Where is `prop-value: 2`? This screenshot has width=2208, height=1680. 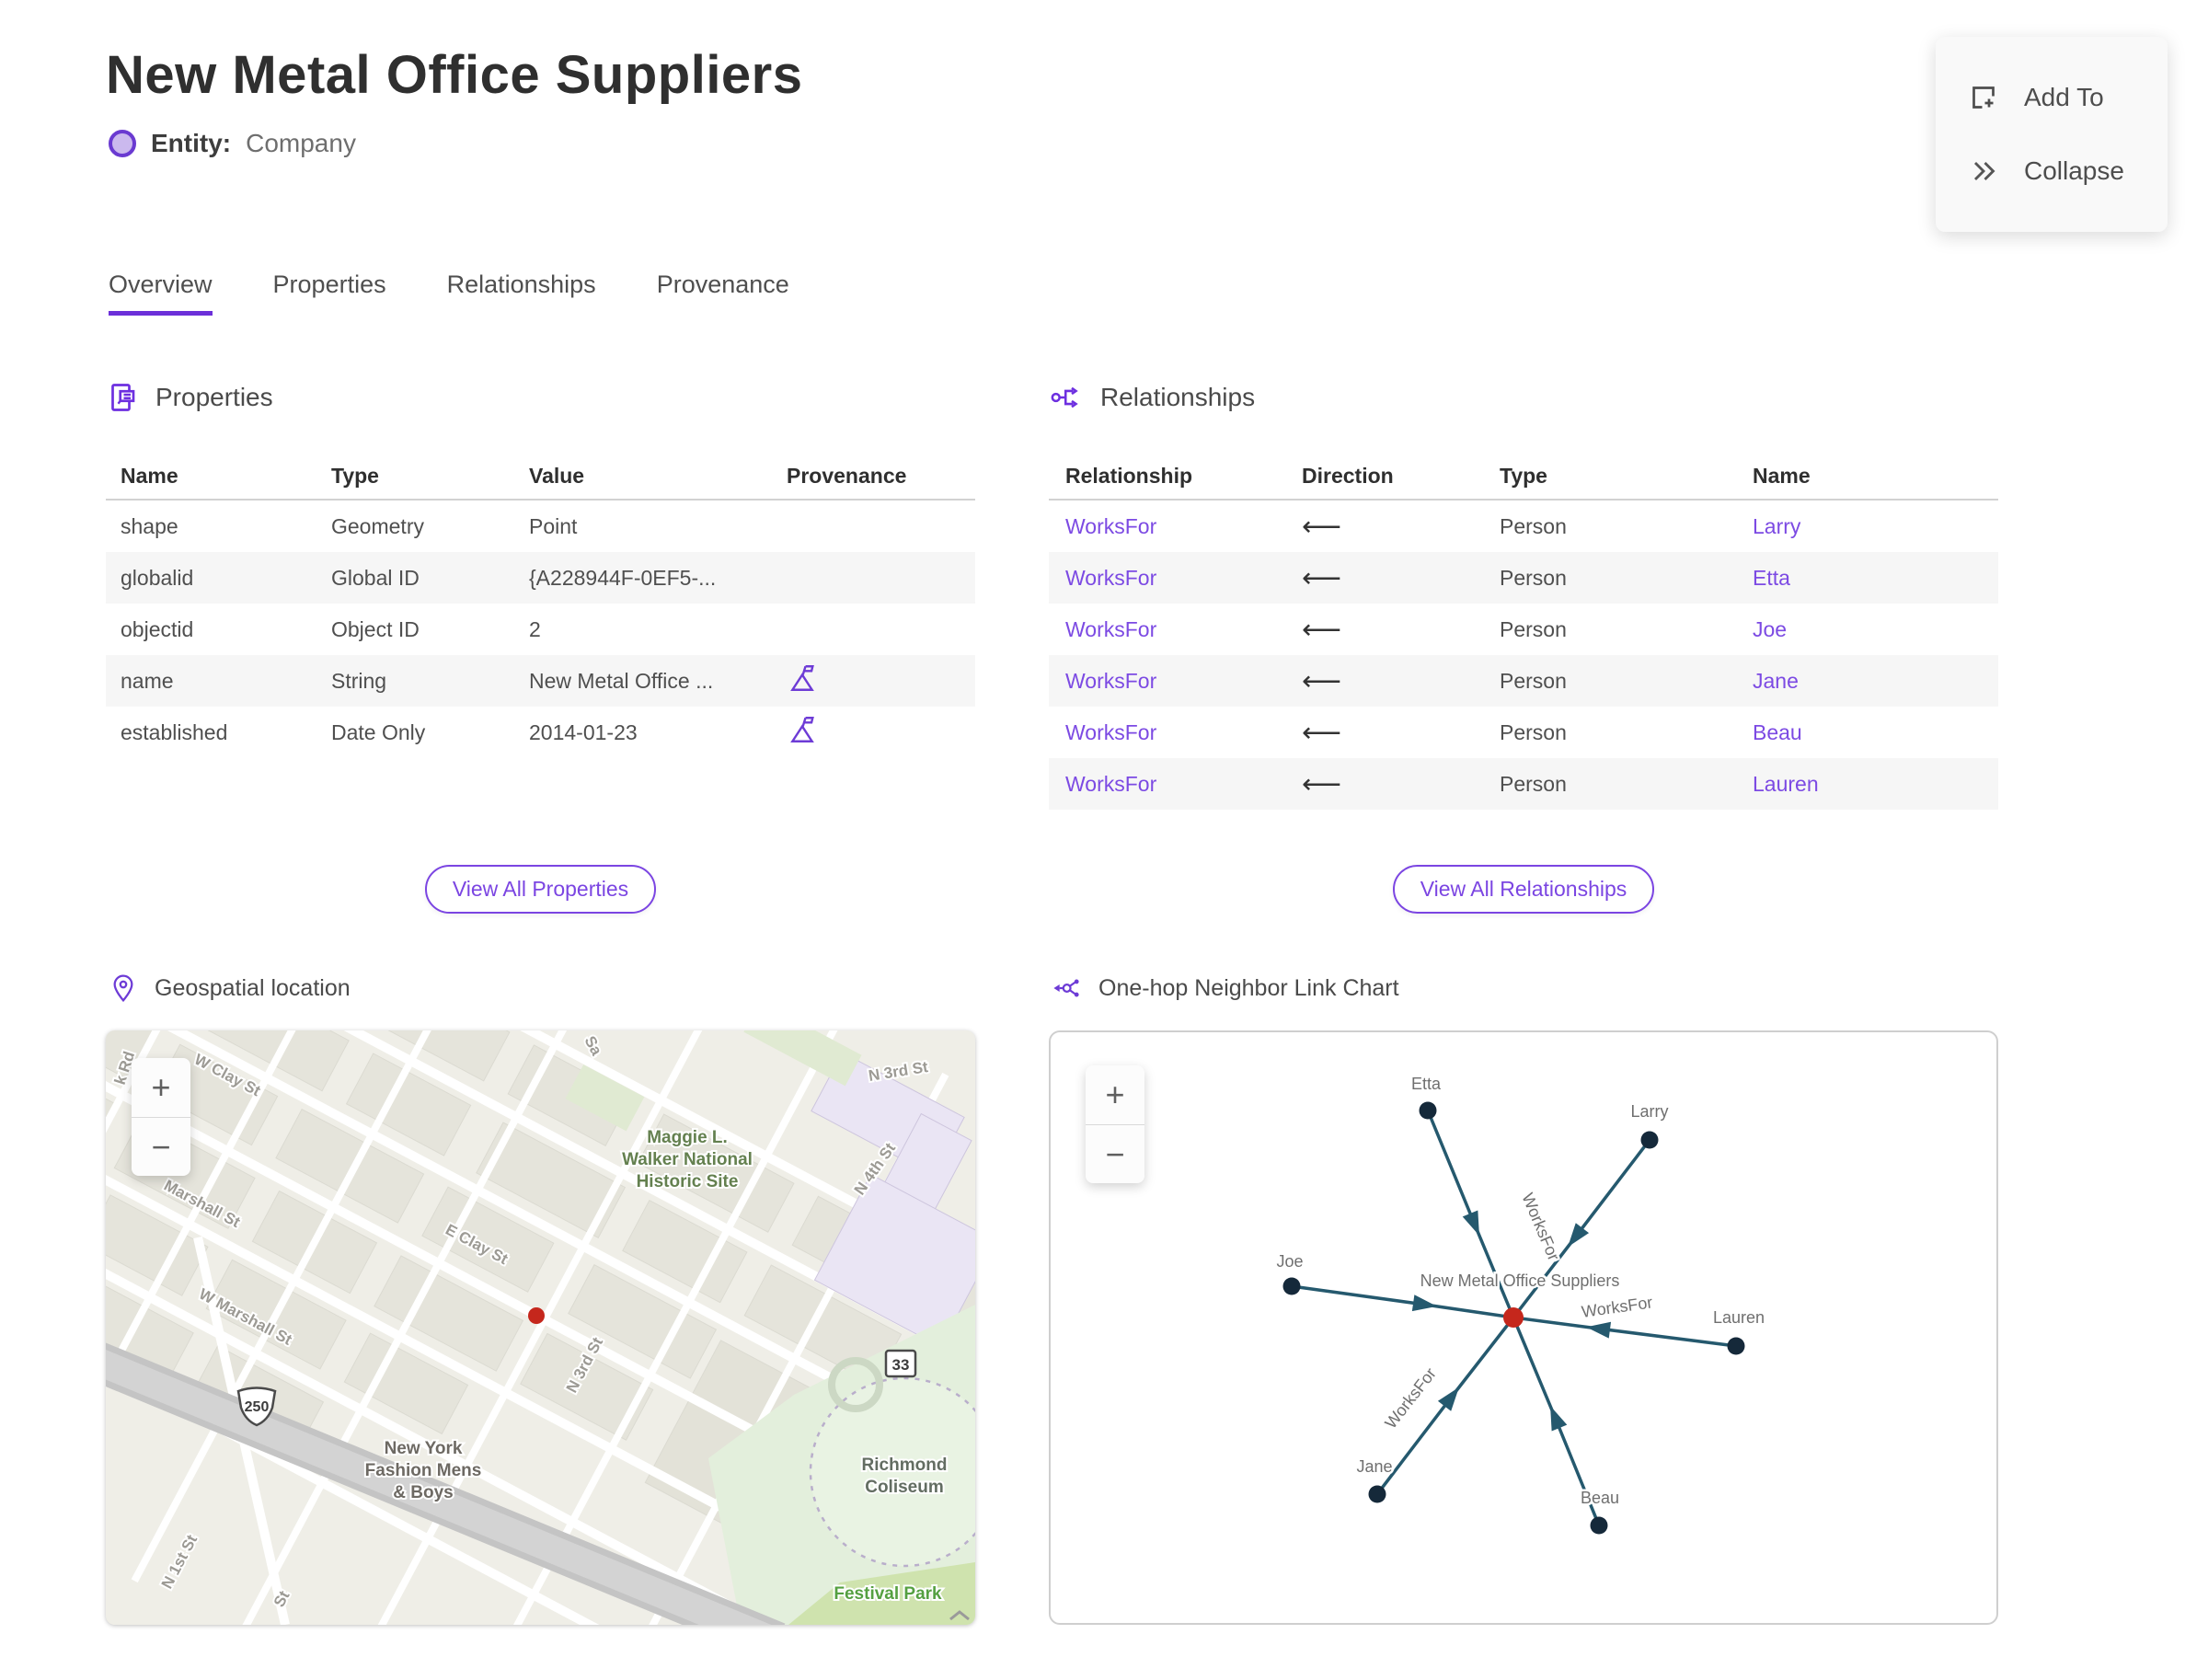
prop-value: 2 is located at coordinates (535, 628).